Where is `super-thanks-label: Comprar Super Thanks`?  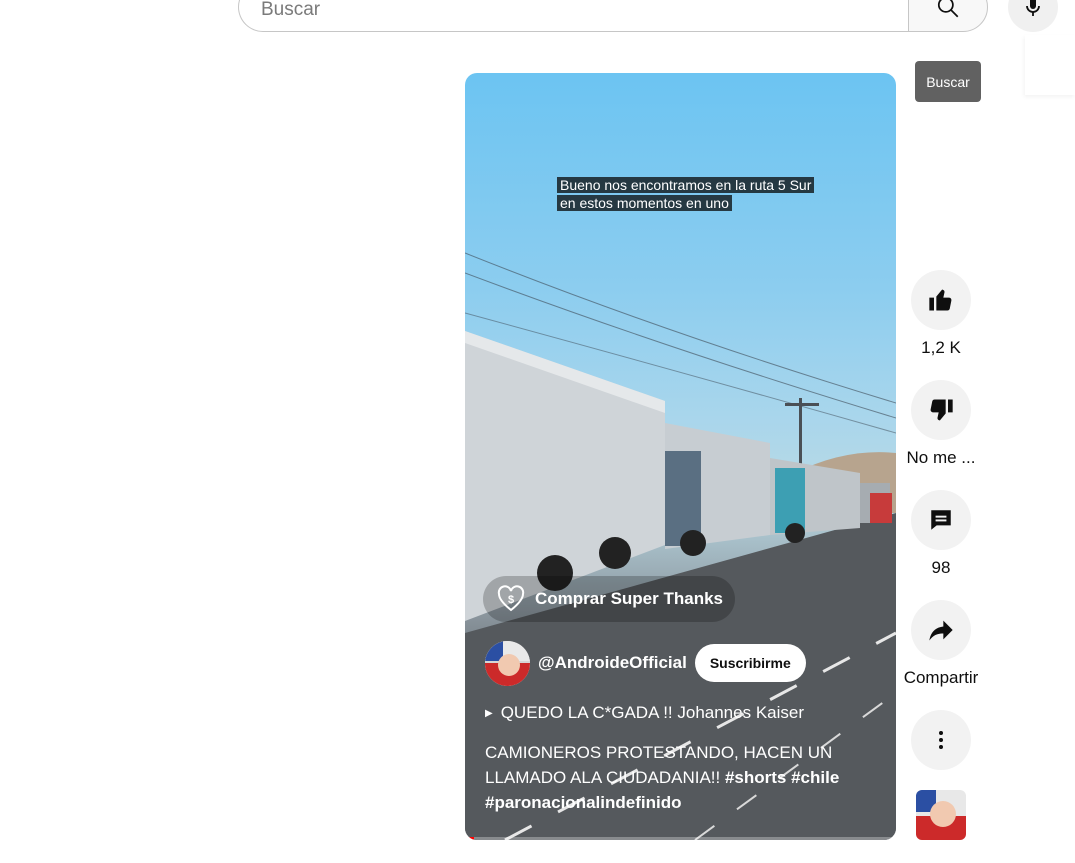 super-thanks-label: Comprar Super Thanks is located at coordinates (629, 598).